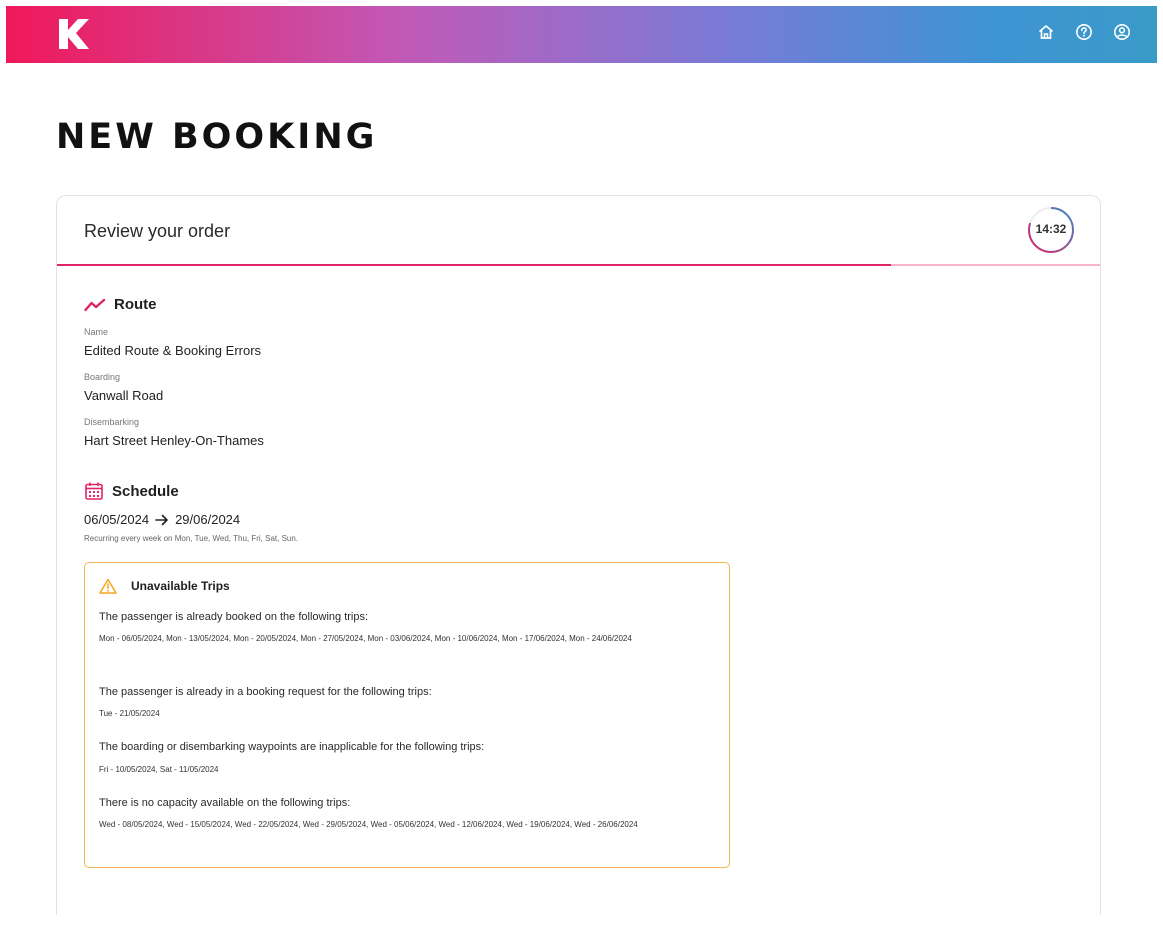  I want to click on route-name-value: Edited Route & Booking Errors, so click(173, 350).